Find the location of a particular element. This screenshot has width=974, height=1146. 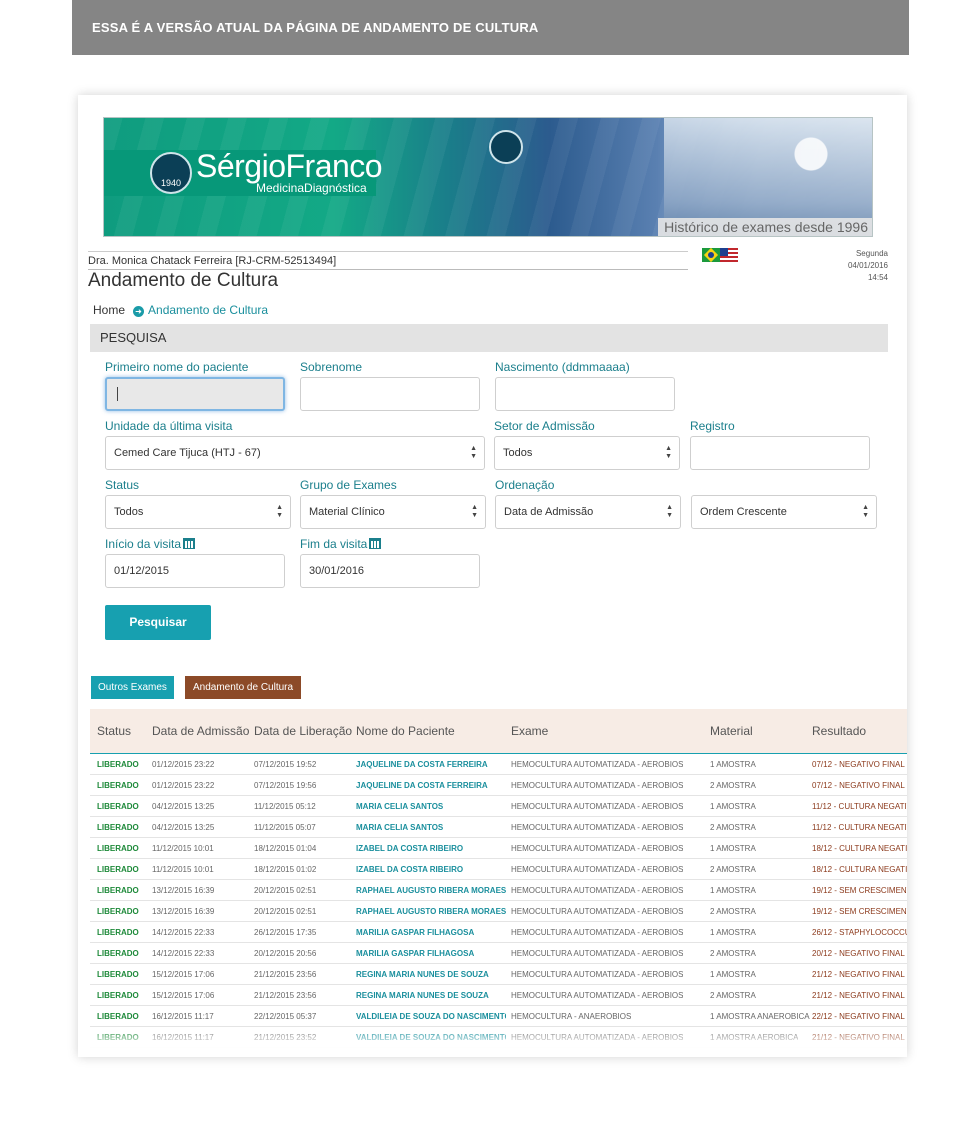

page-title: Andamento de Cultura is located at coordinates (183, 280).